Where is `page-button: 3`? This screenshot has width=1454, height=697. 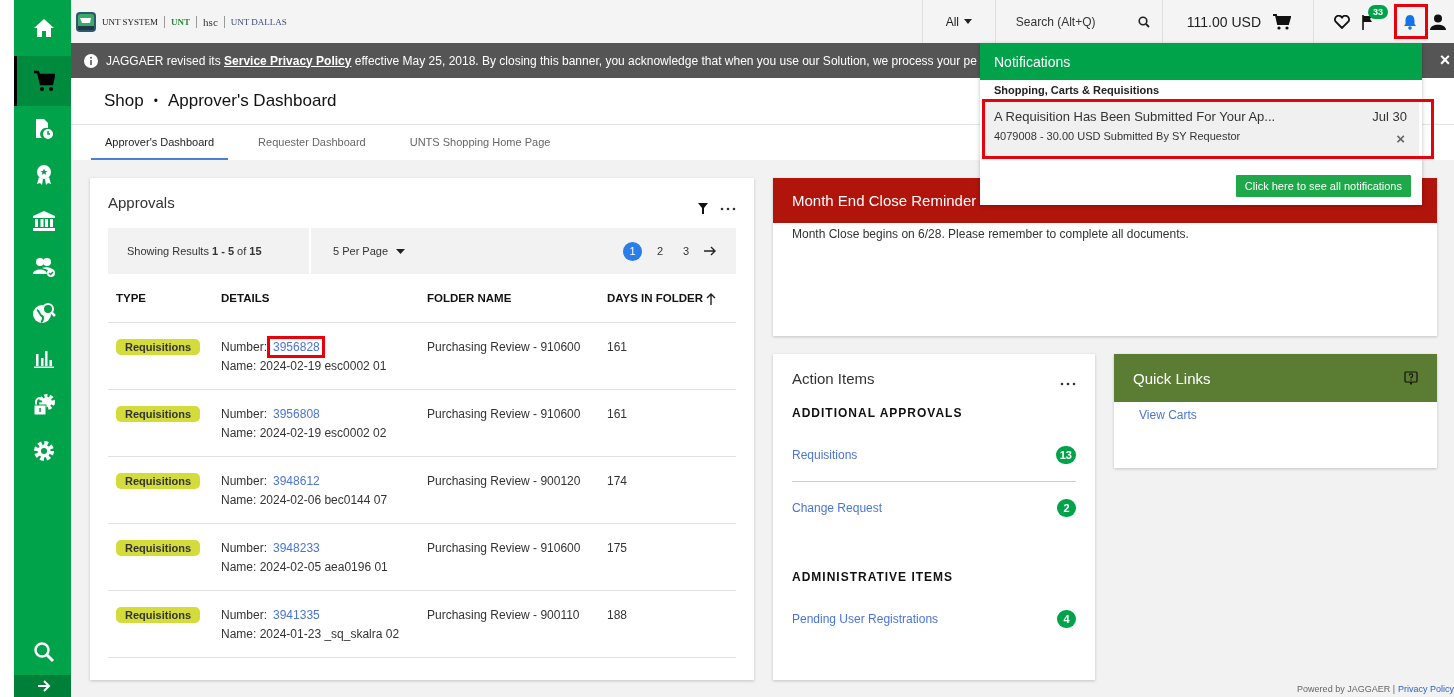 page-button: 3 is located at coordinates (686, 251).